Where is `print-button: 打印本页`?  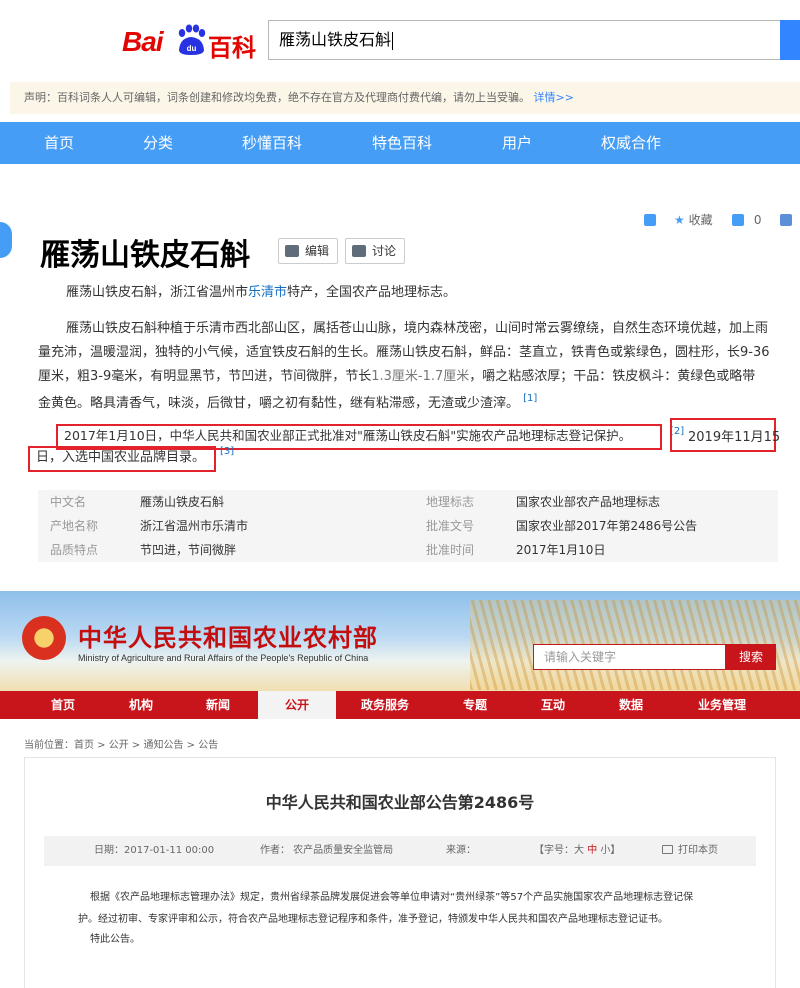
print-button: 打印本页 is located at coordinates (690, 851).